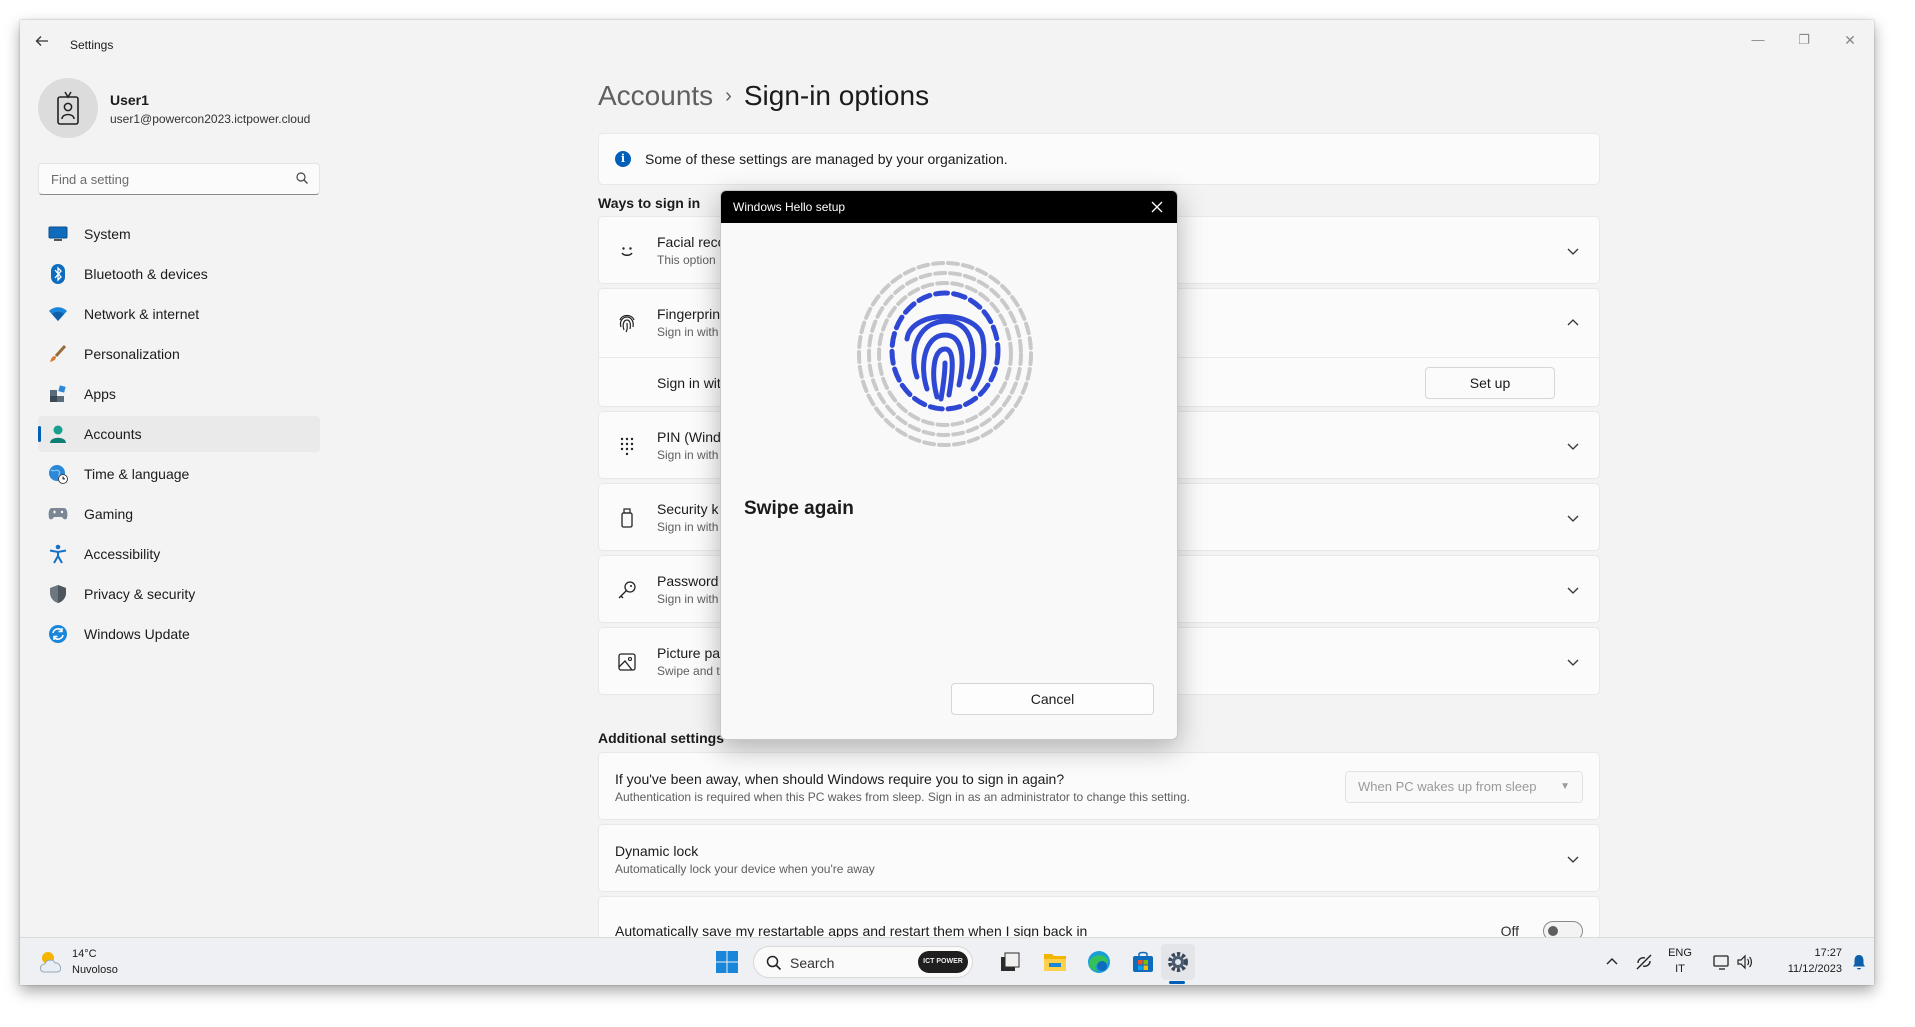 Image resolution: width=1915 pixels, height=1027 pixels. Describe the element at coordinates (655, 95) in the screenshot. I see `breadcrumb-parent: Accounts` at that location.